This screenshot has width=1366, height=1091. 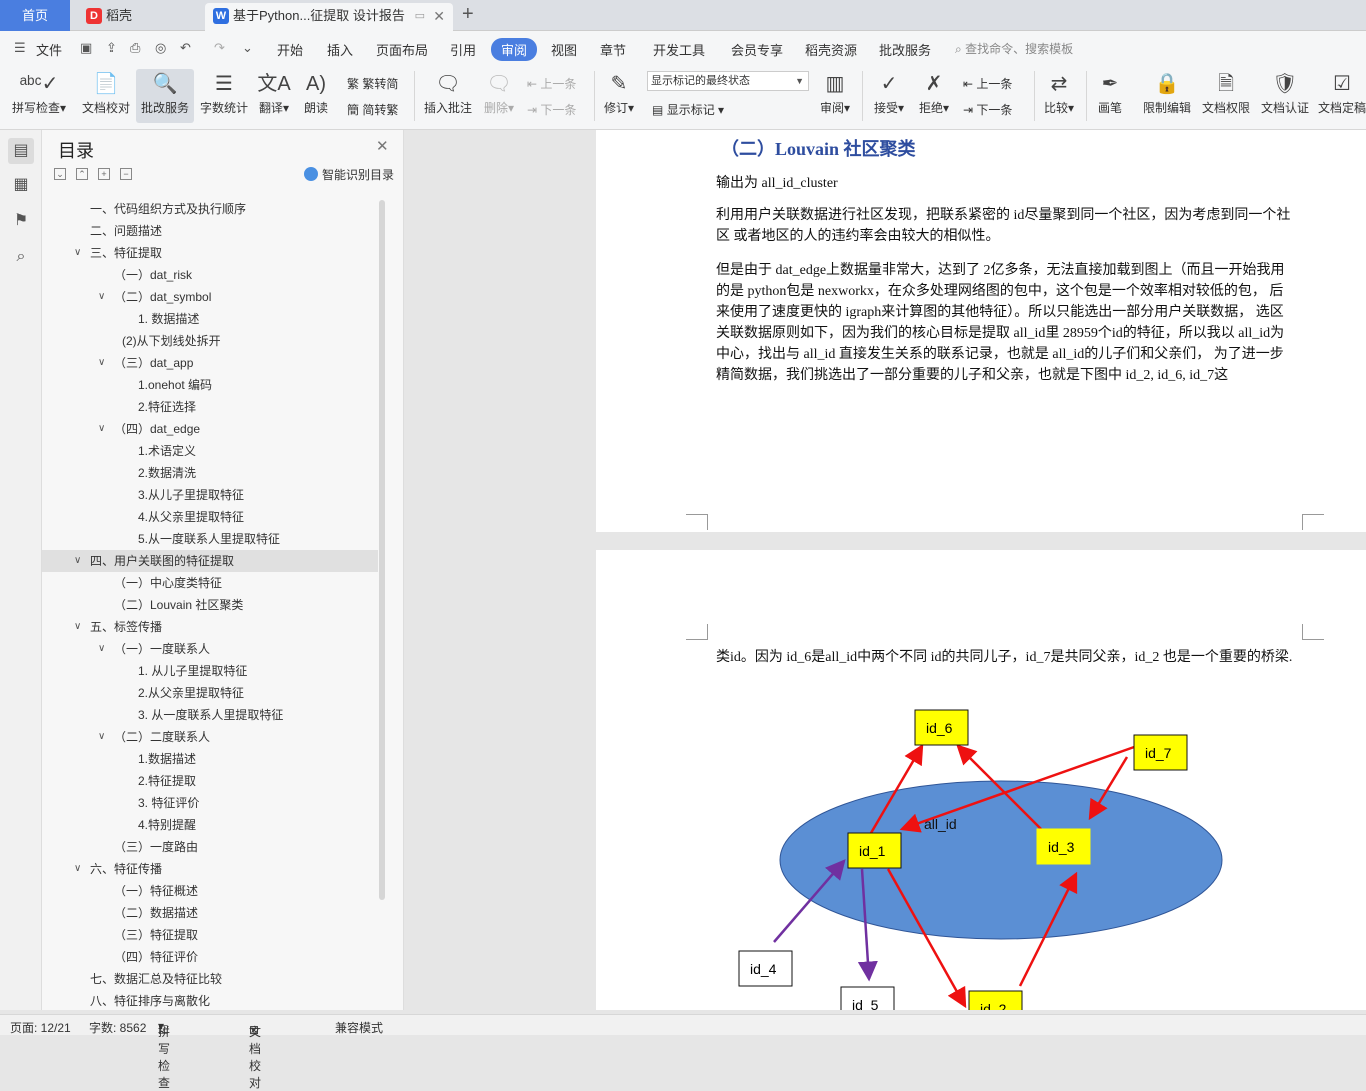 What do you see at coordinates (219, 48) in the screenshot?
I see `redo-icon: ↷` at bounding box center [219, 48].